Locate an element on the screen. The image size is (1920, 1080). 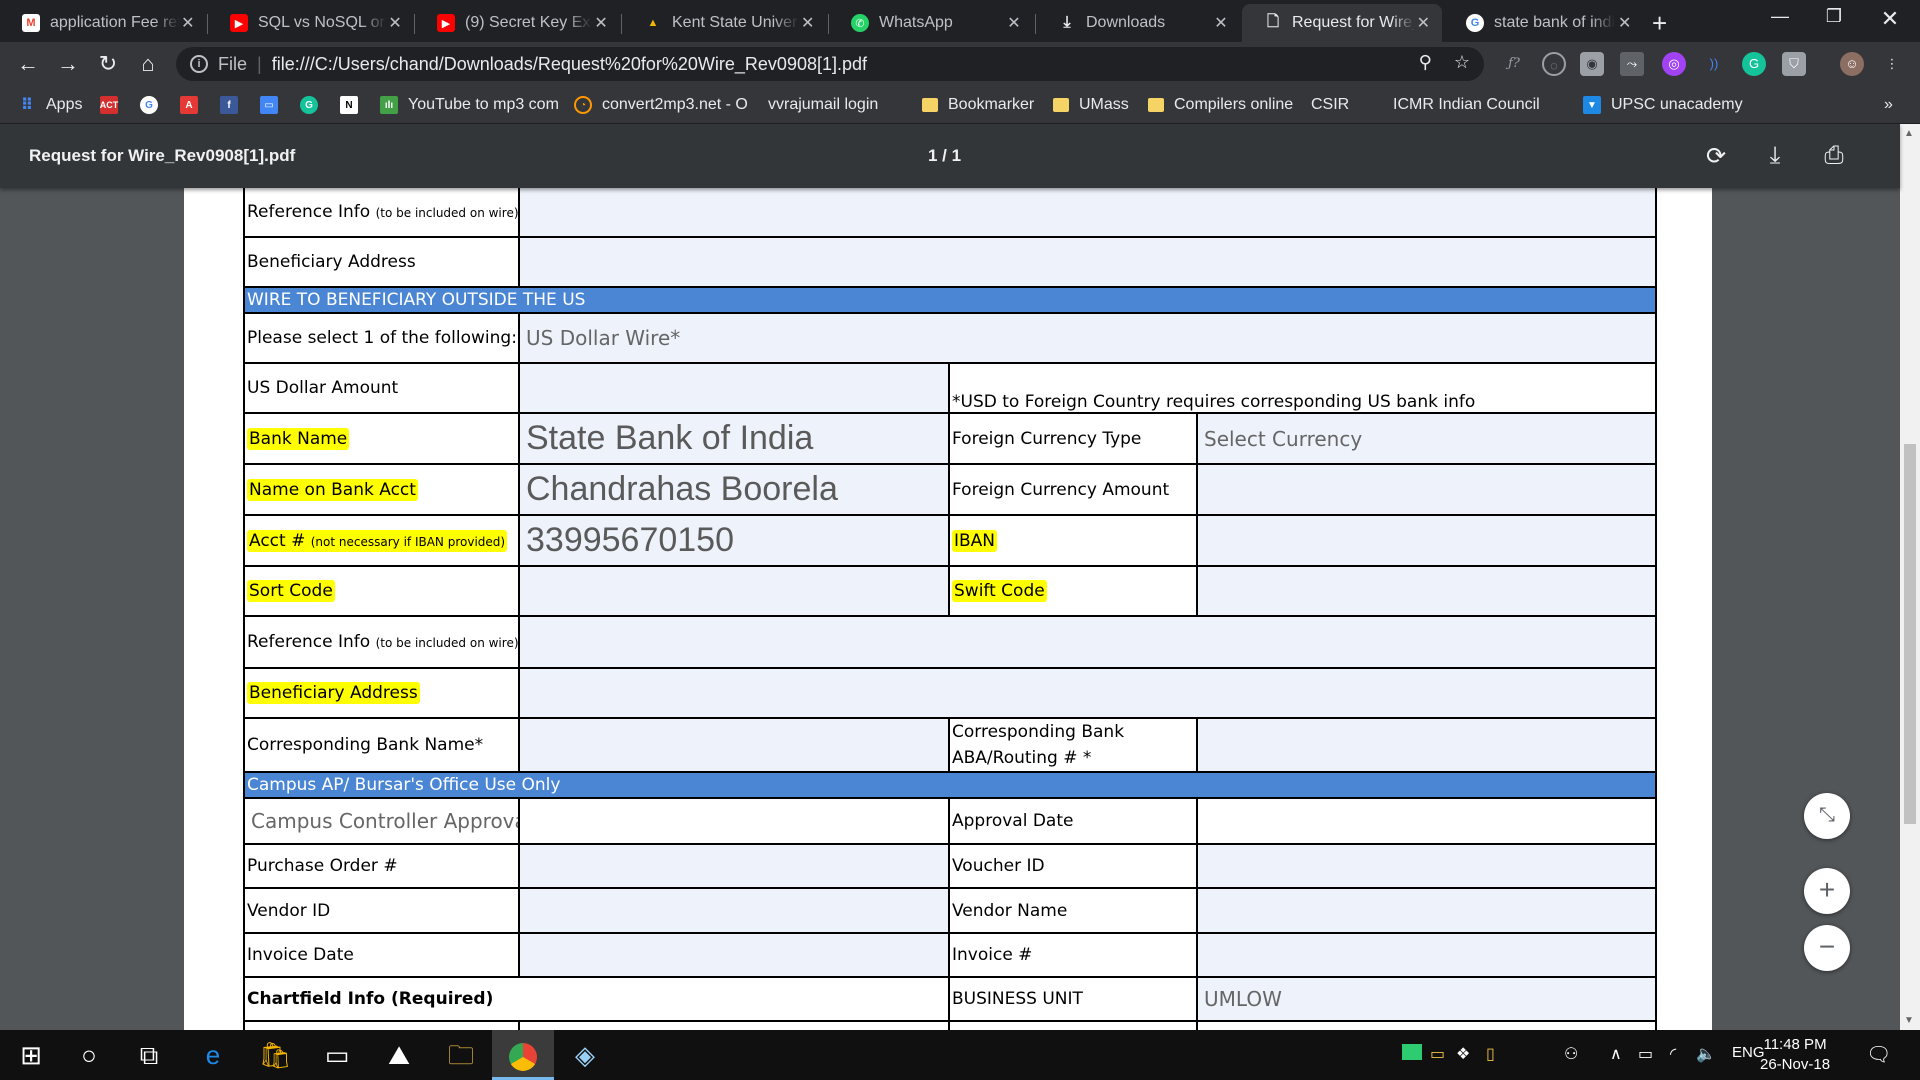
taskbar-terminal: ▭ is located at coordinates (337, 1055).